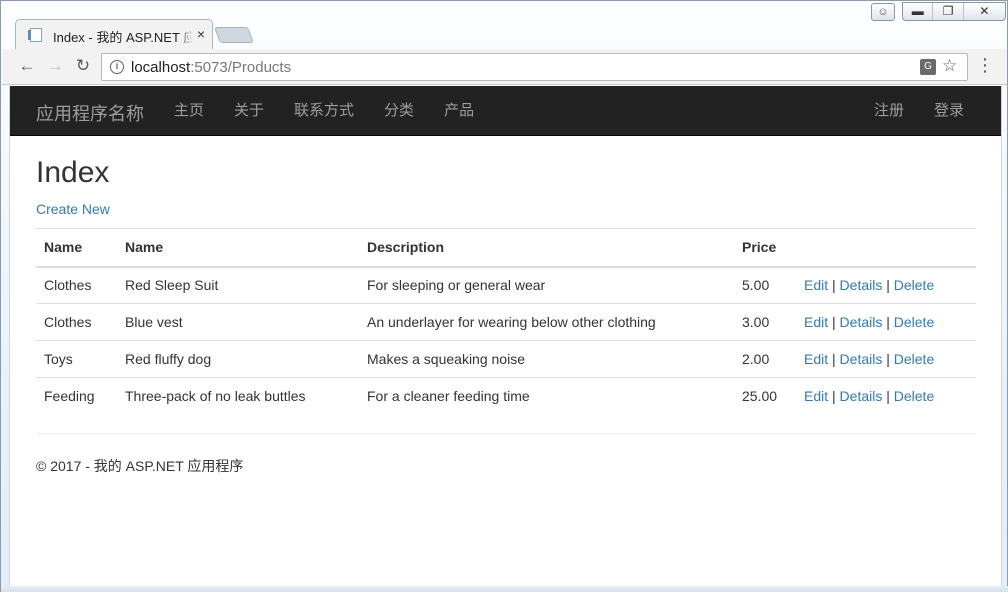 The width and height of the screenshot is (1008, 592). Describe the element at coordinates (55, 66) in the screenshot. I see `forward-arrow-icon: →` at that location.